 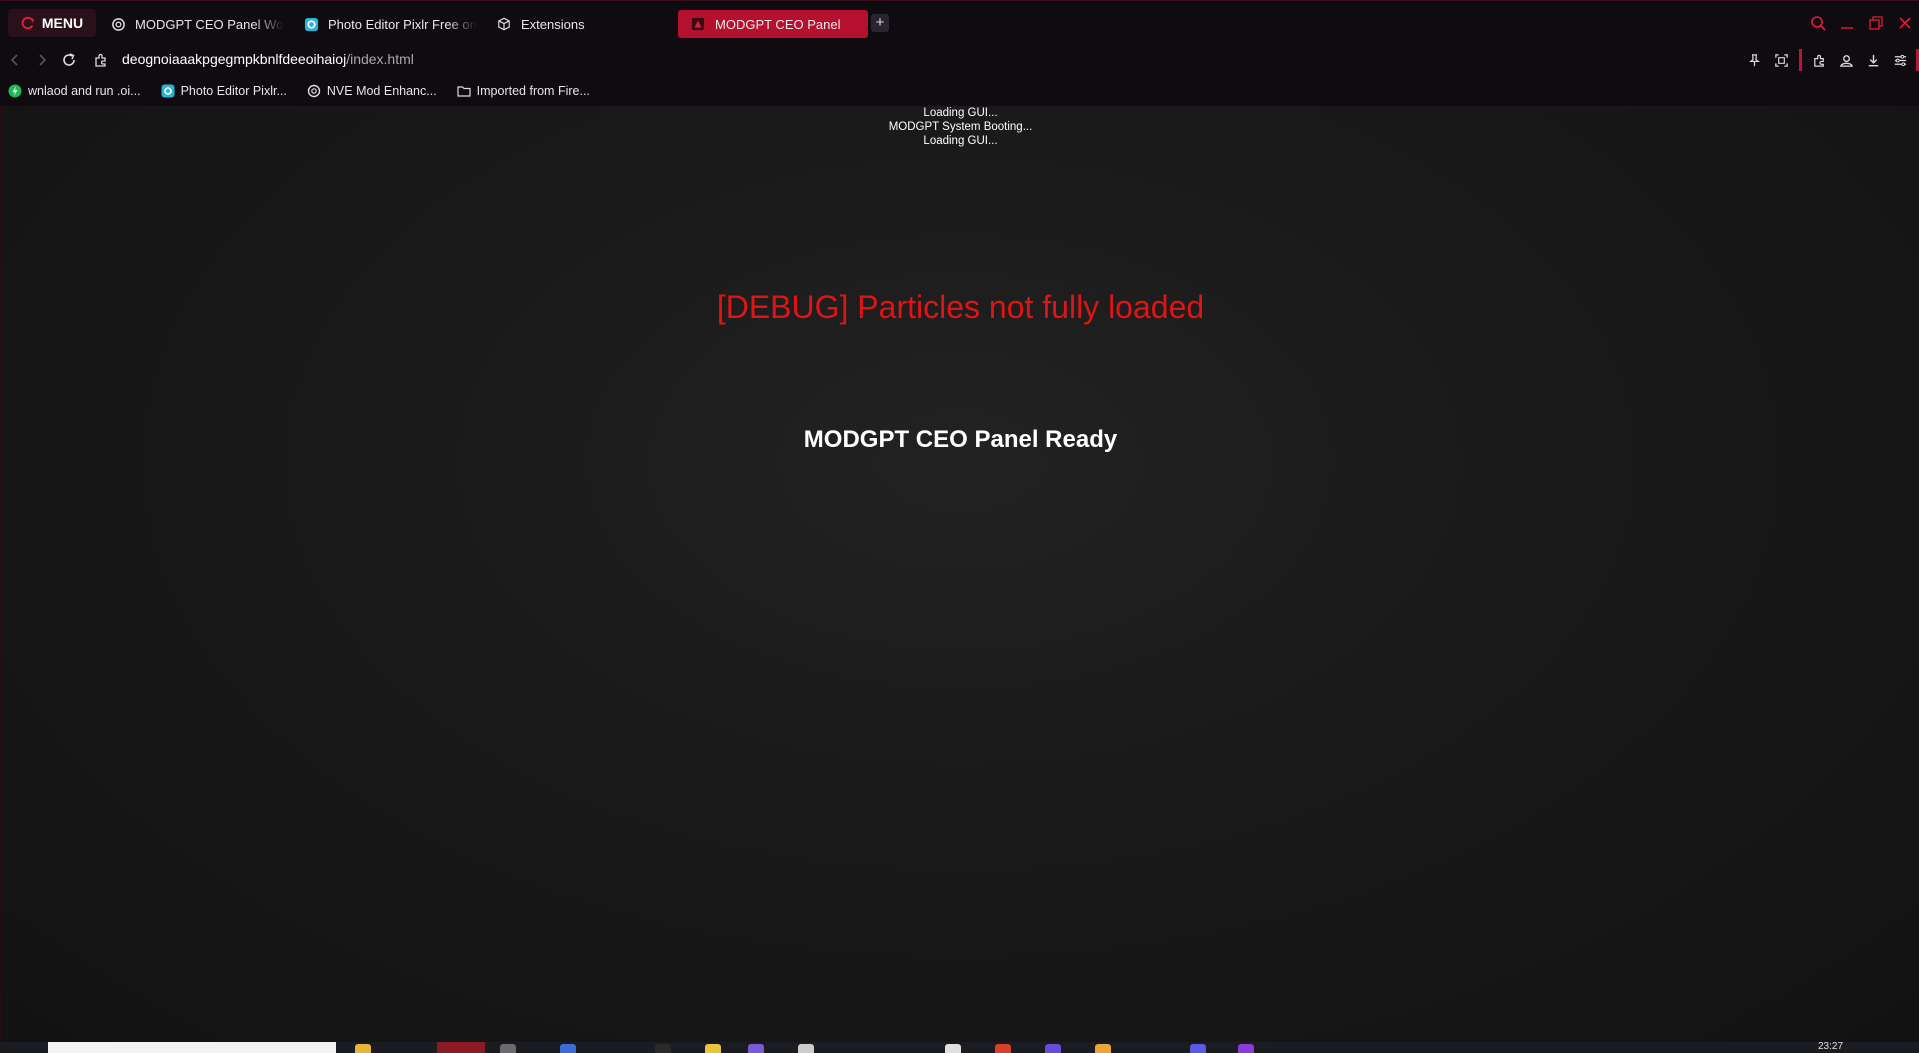 I want to click on toolbar-right, so click(x=1830, y=60).